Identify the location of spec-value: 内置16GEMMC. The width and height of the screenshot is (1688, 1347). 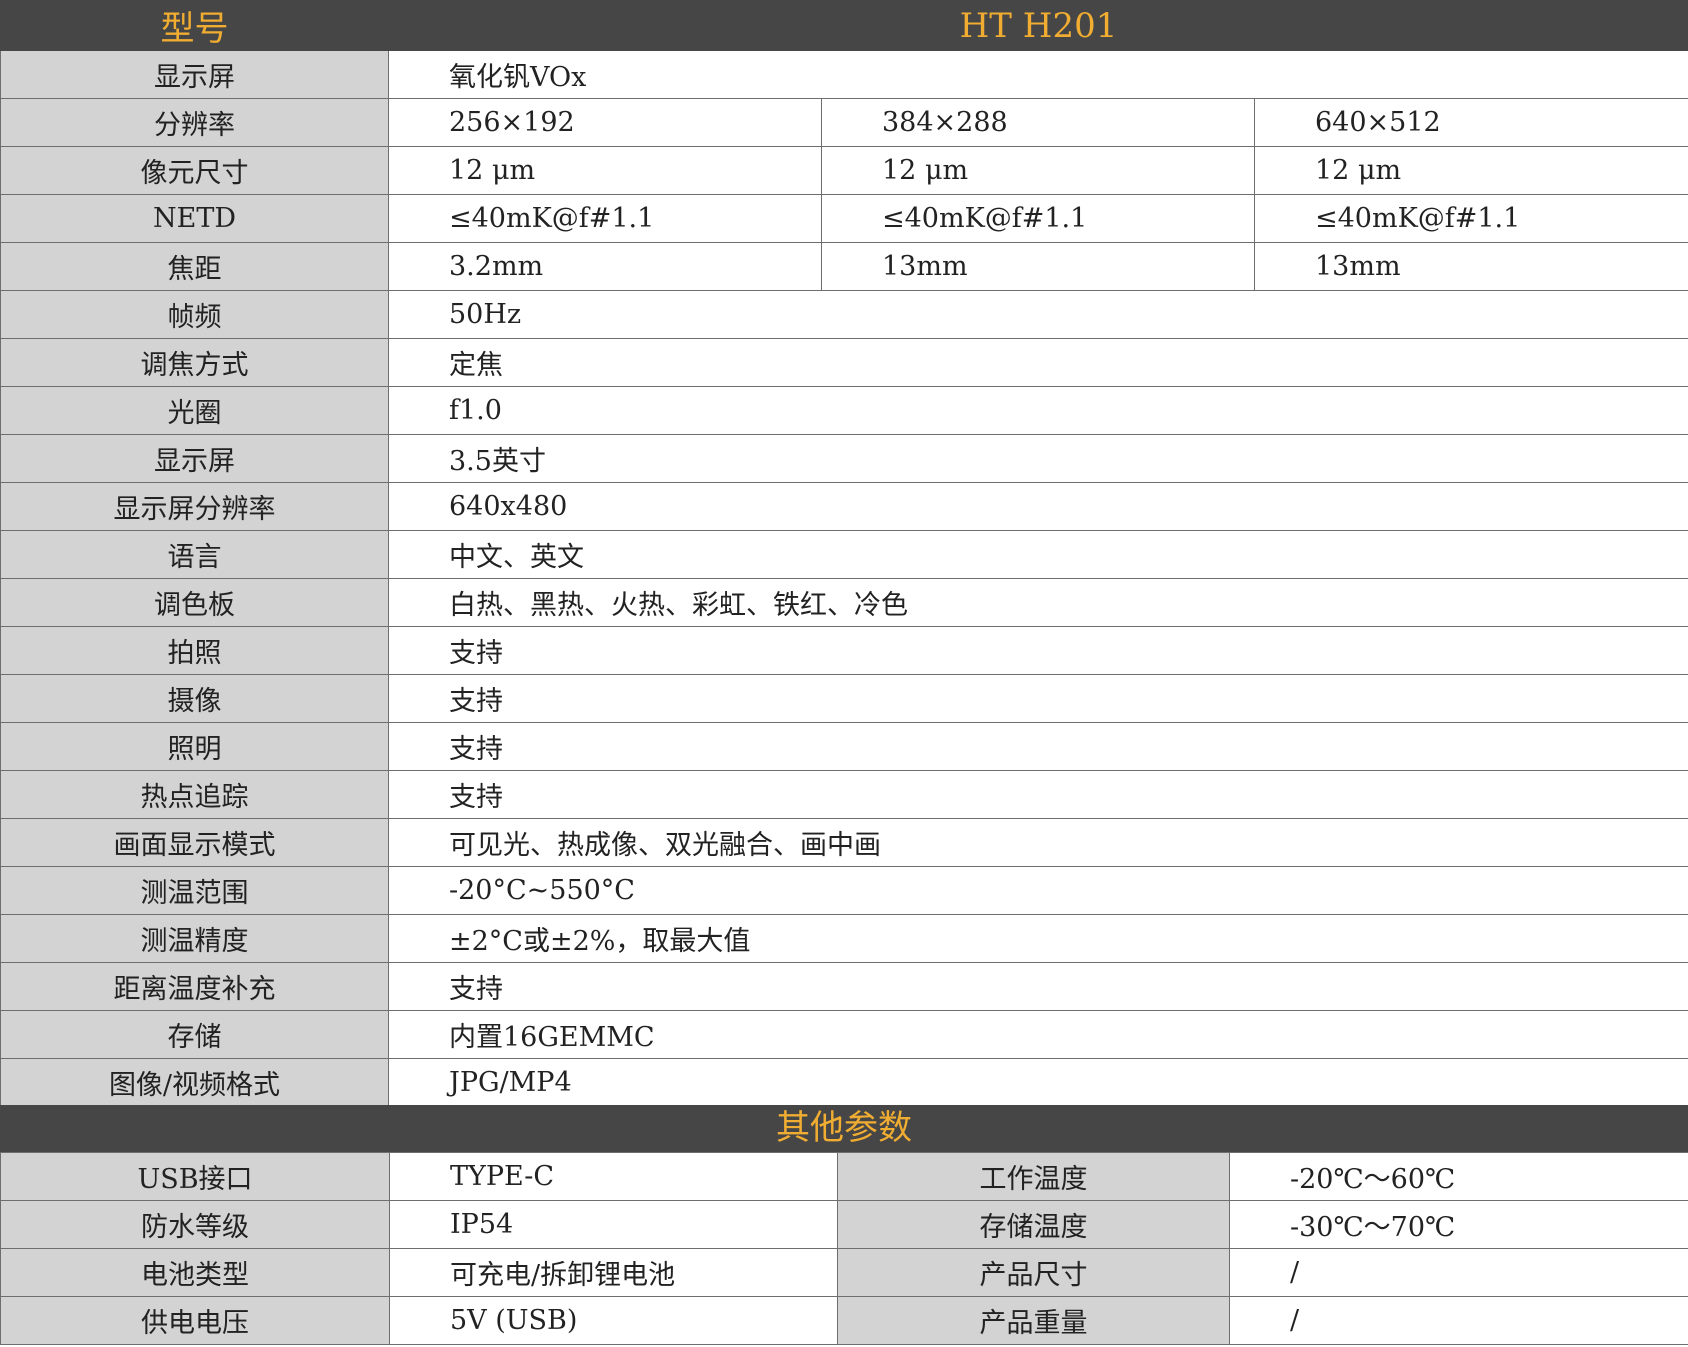
(1037, 1034).